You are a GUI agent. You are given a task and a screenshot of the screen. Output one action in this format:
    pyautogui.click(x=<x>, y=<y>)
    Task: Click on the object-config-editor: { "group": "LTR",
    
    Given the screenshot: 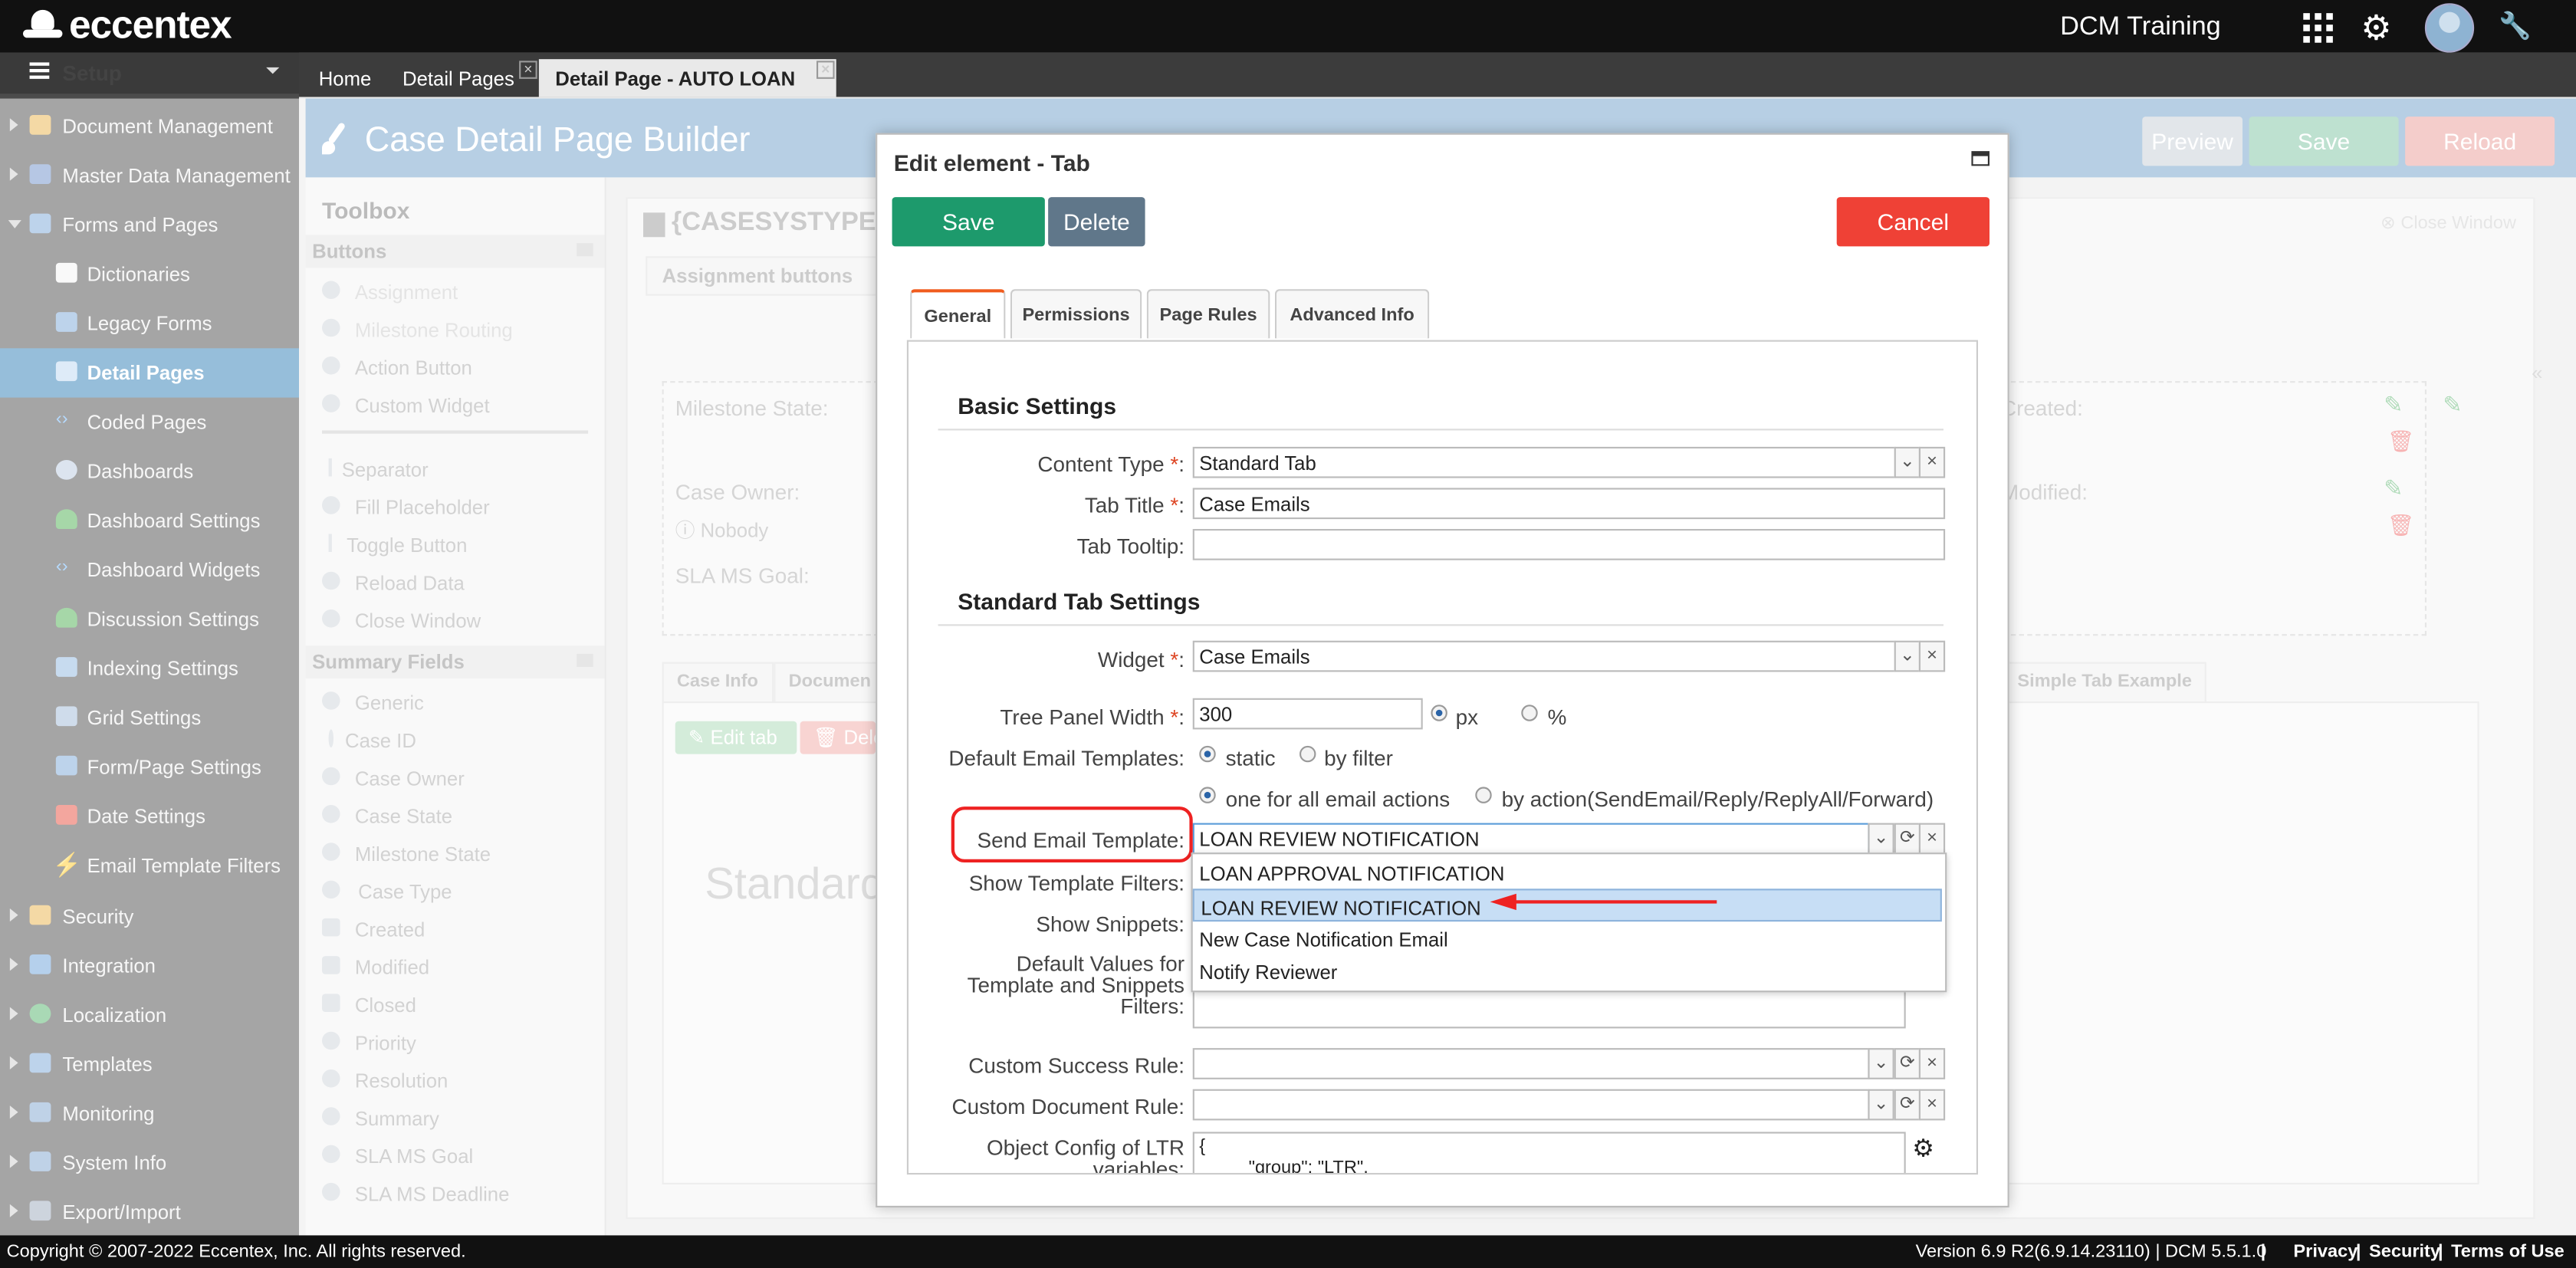 What is the action you would take?
    pyautogui.click(x=1549, y=1152)
    